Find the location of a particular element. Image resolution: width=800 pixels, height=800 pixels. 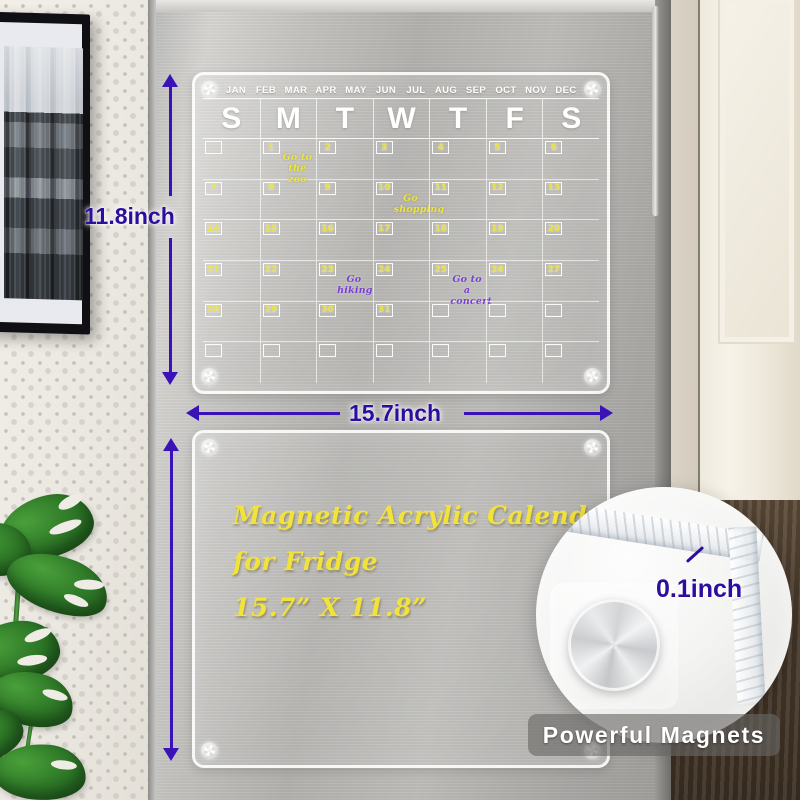

day-number: 23 is located at coordinates (327, 269).